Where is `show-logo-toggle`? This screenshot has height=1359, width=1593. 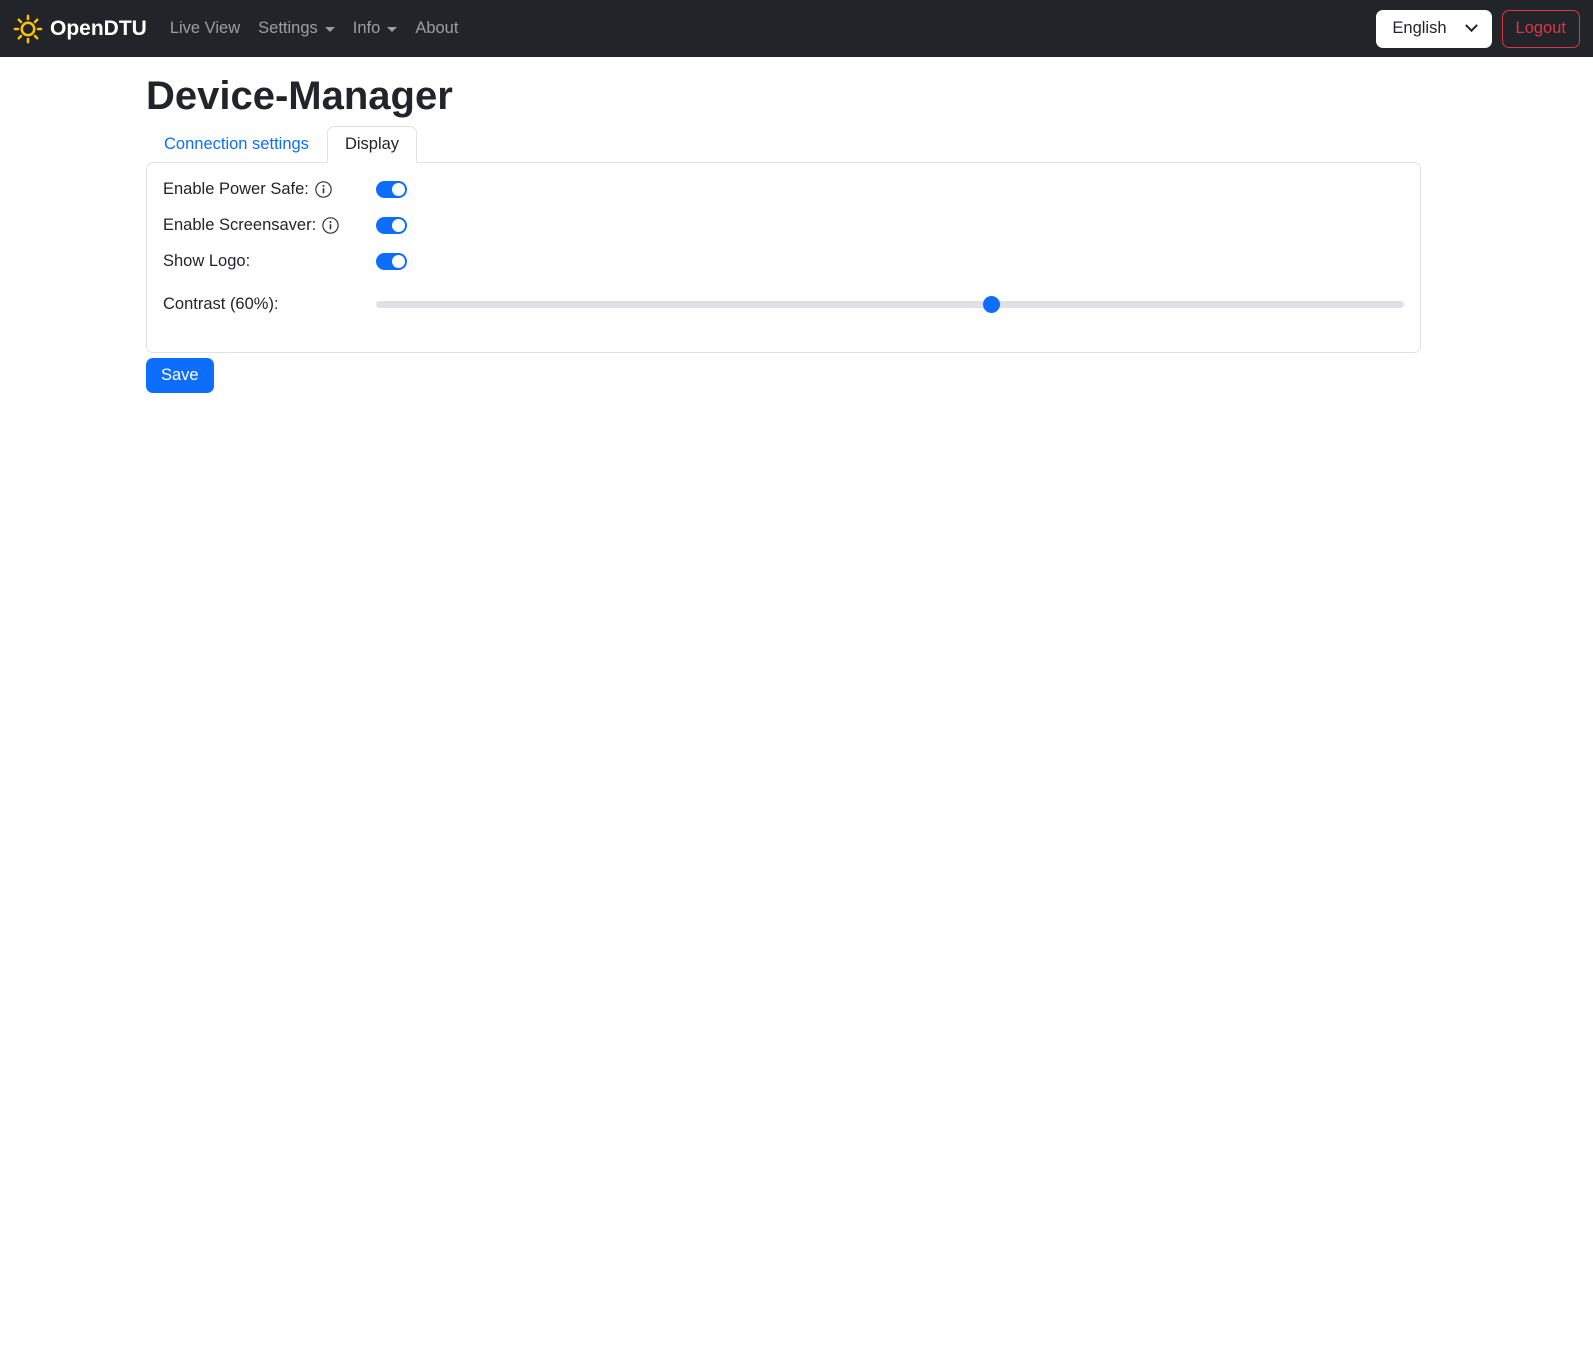 show-logo-toggle is located at coordinates (391, 261).